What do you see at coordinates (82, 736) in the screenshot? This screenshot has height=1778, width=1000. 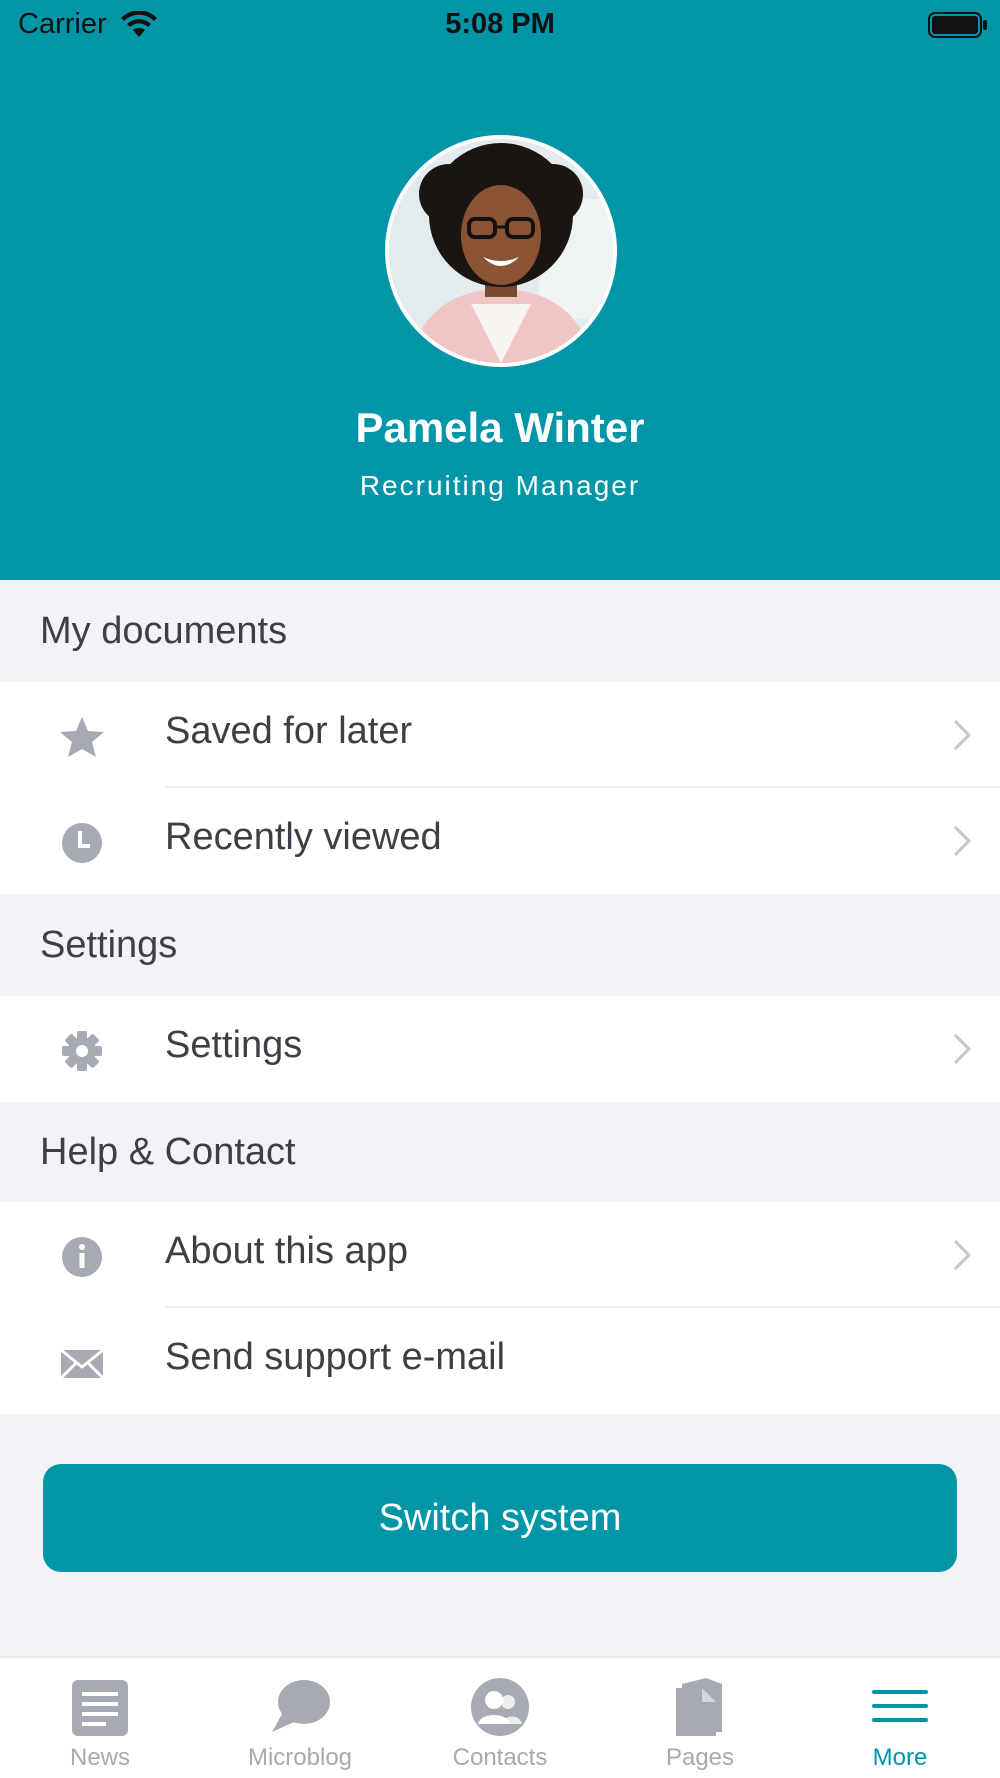 I see `star-icon` at bounding box center [82, 736].